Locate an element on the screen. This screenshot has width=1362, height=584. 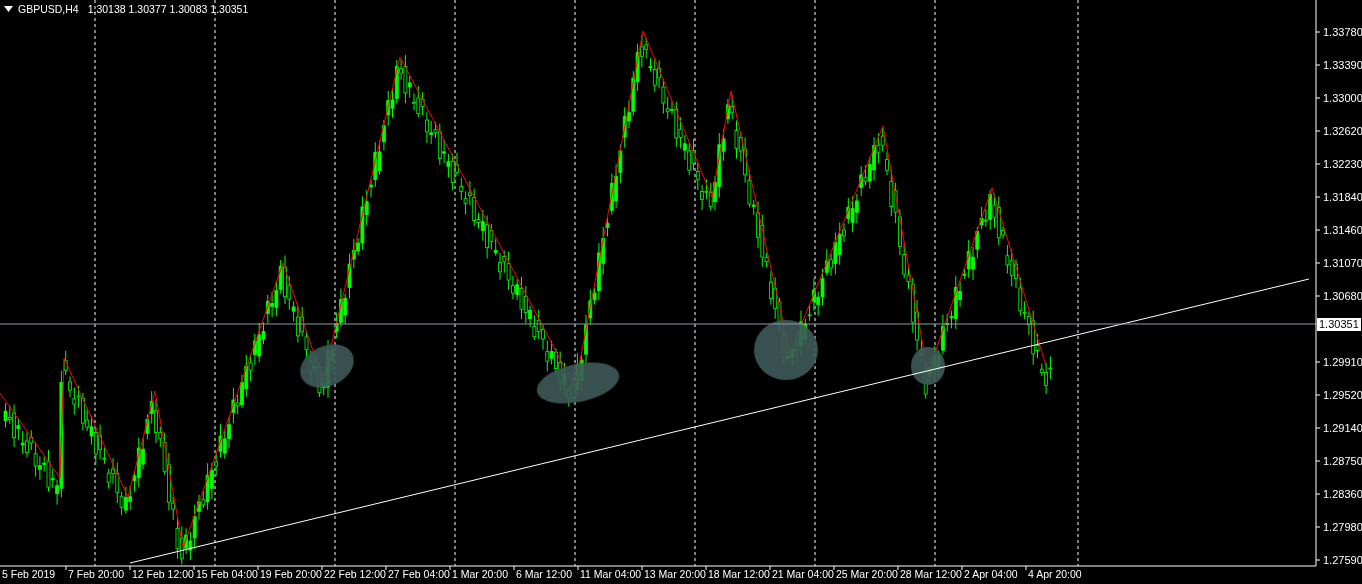
time-axis-label: 19 Feb 20:00 is located at coordinates (291, 574).